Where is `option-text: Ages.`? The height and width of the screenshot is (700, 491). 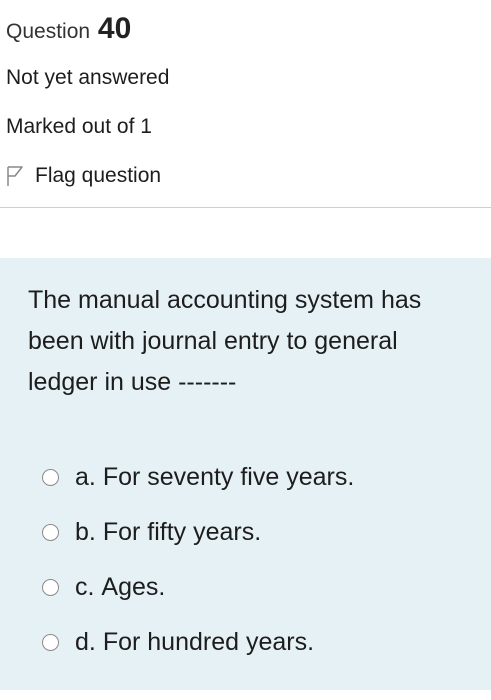 option-text: Ages. is located at coordinates (133, 587).